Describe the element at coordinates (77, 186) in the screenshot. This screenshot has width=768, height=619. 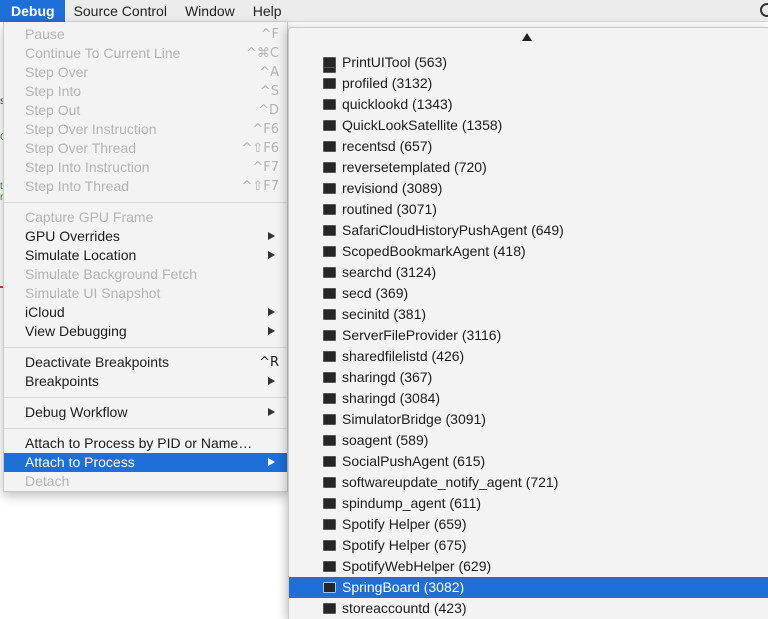
I see `menu-item-label: Step Into Thread` at that location.